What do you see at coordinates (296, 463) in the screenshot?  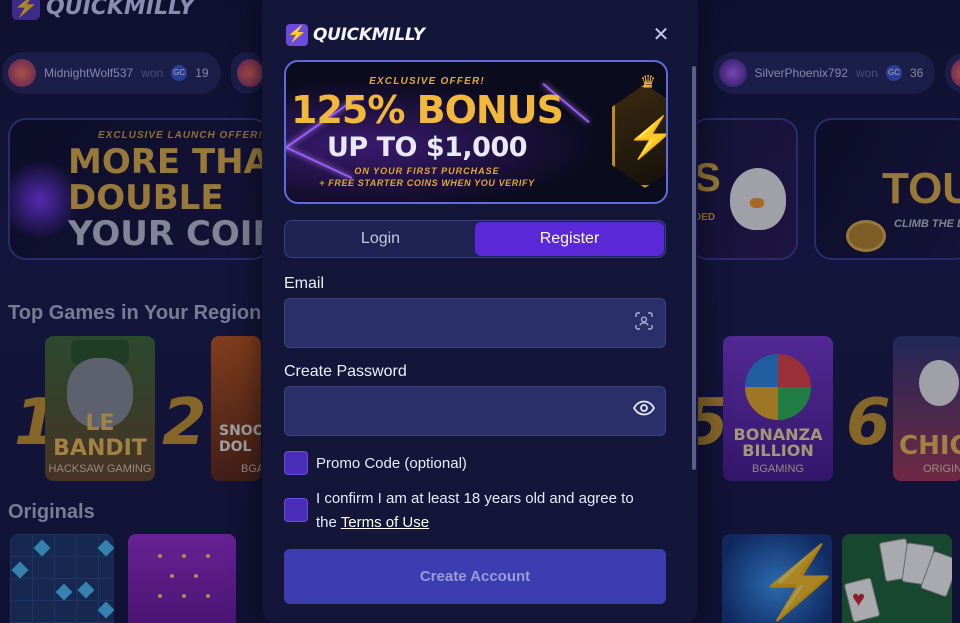 I see `promo-code-checkbox` at bounding box center [296, 463].